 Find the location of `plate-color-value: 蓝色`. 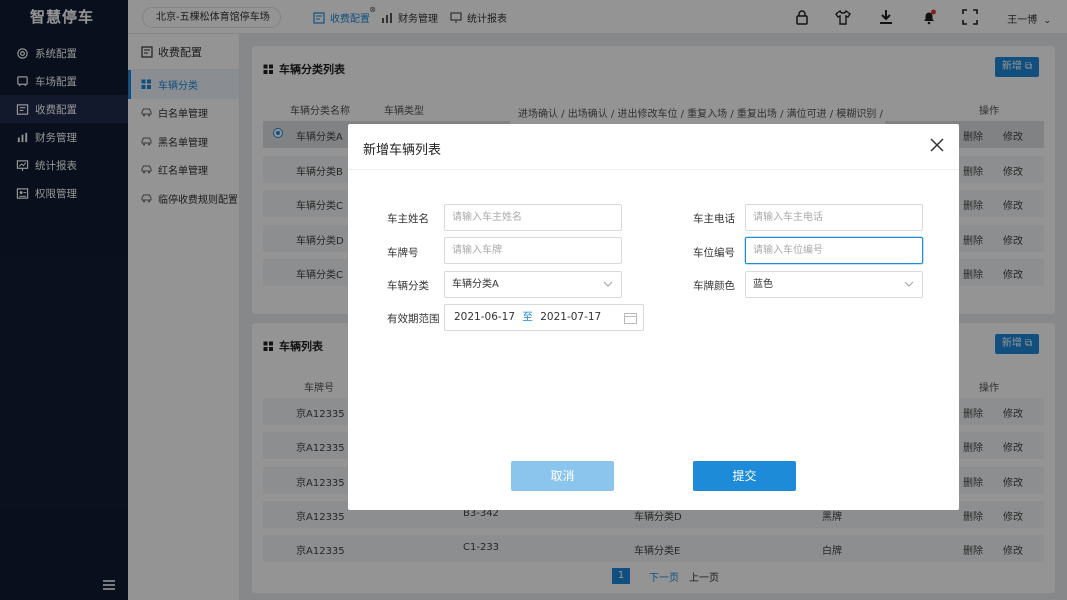

plate-color-value: 蓝色 is located at coordinates (763, 284).